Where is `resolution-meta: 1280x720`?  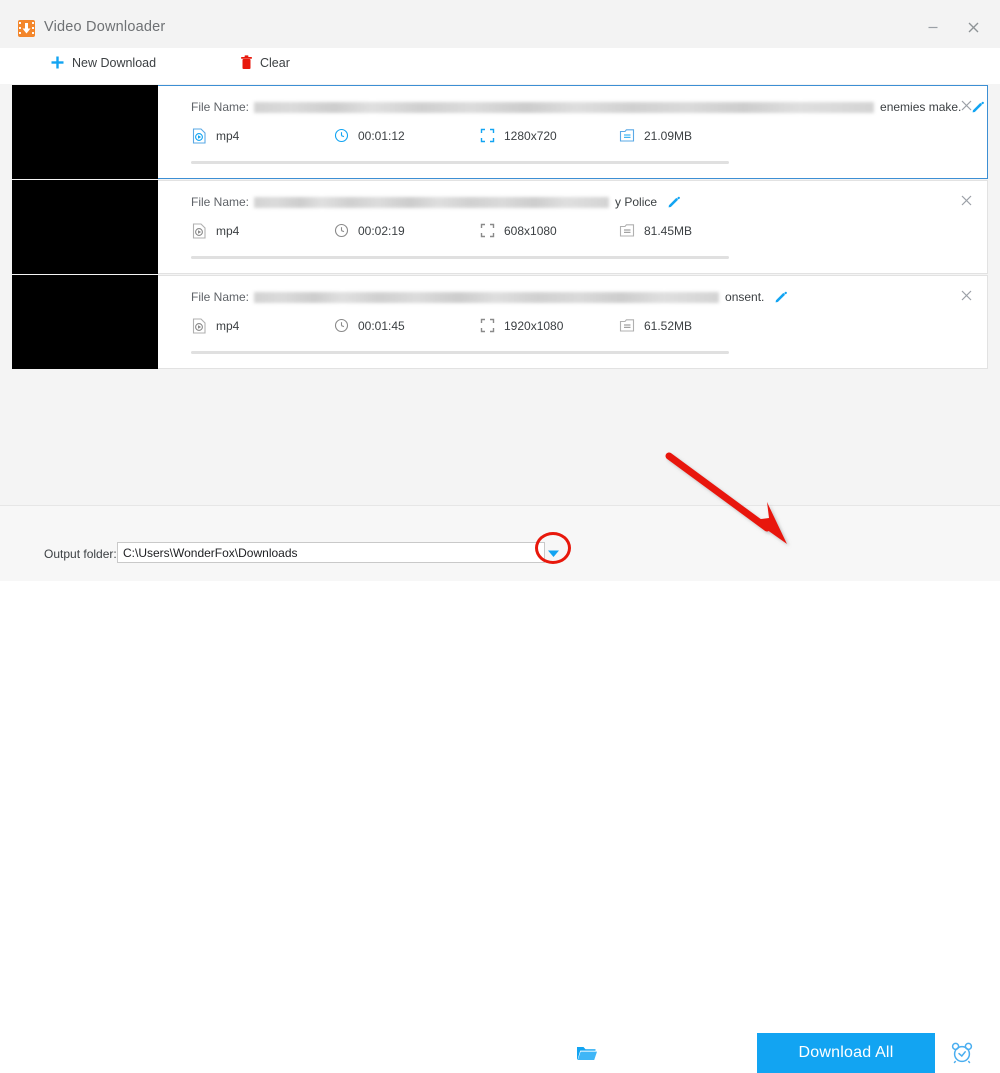
resolution-meta: 1280x720 is located at coordinates (518, 135).